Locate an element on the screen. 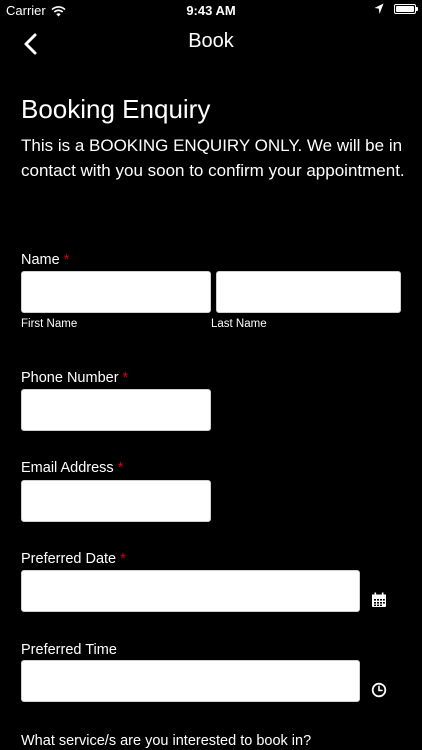  time-input is located at coordinates (190, 681).